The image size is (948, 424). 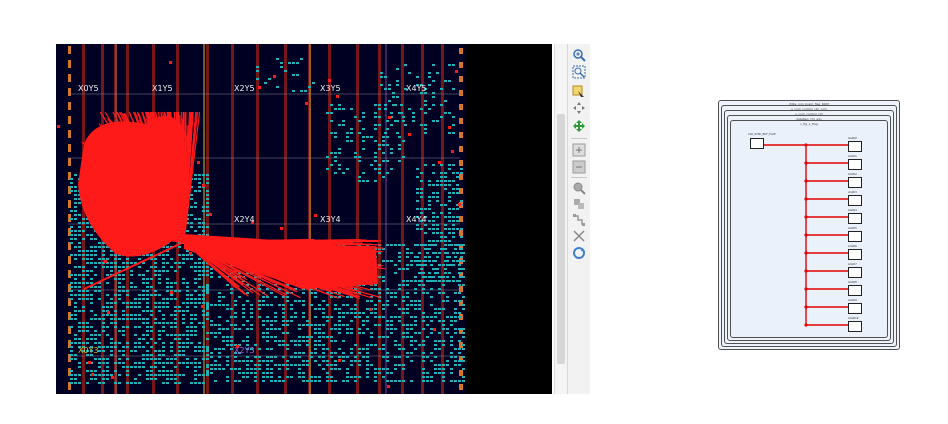 I want to click on load-cell-label: LOAD9, so click(x=852, y=300).